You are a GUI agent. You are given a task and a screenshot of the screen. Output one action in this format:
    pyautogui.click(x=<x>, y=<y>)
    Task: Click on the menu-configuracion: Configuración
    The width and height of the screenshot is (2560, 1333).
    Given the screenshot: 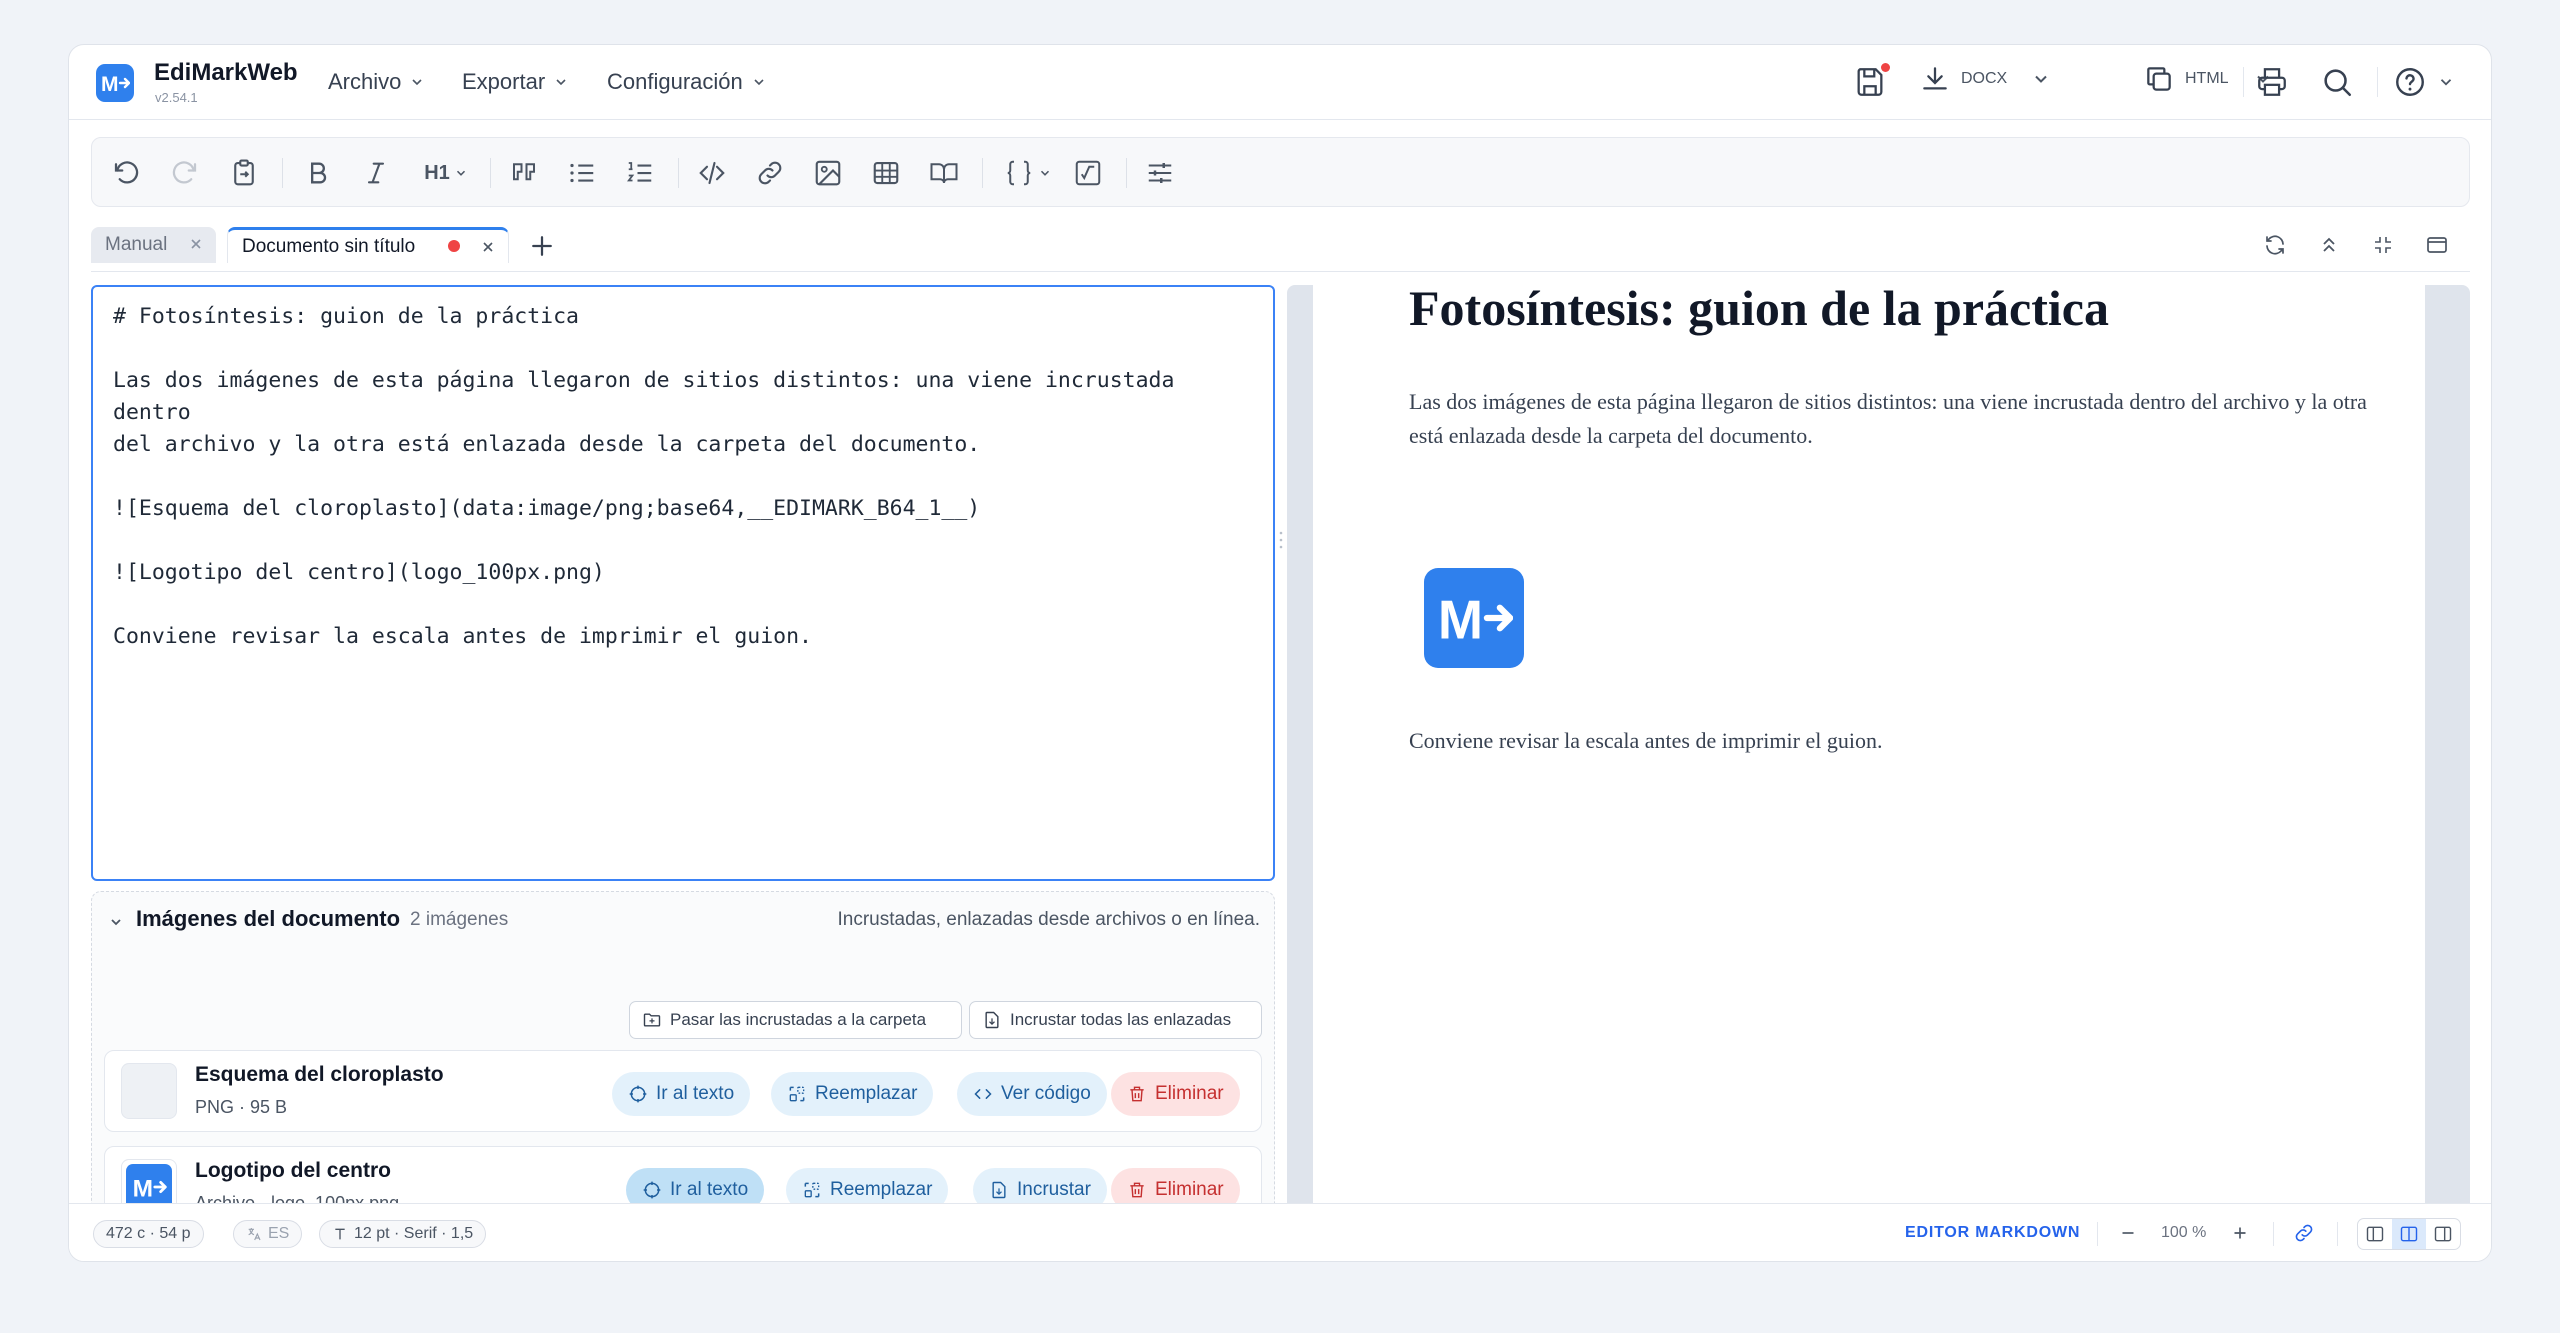 What is the action you would take?
    pyautogui.click(x=687, y=82)
    